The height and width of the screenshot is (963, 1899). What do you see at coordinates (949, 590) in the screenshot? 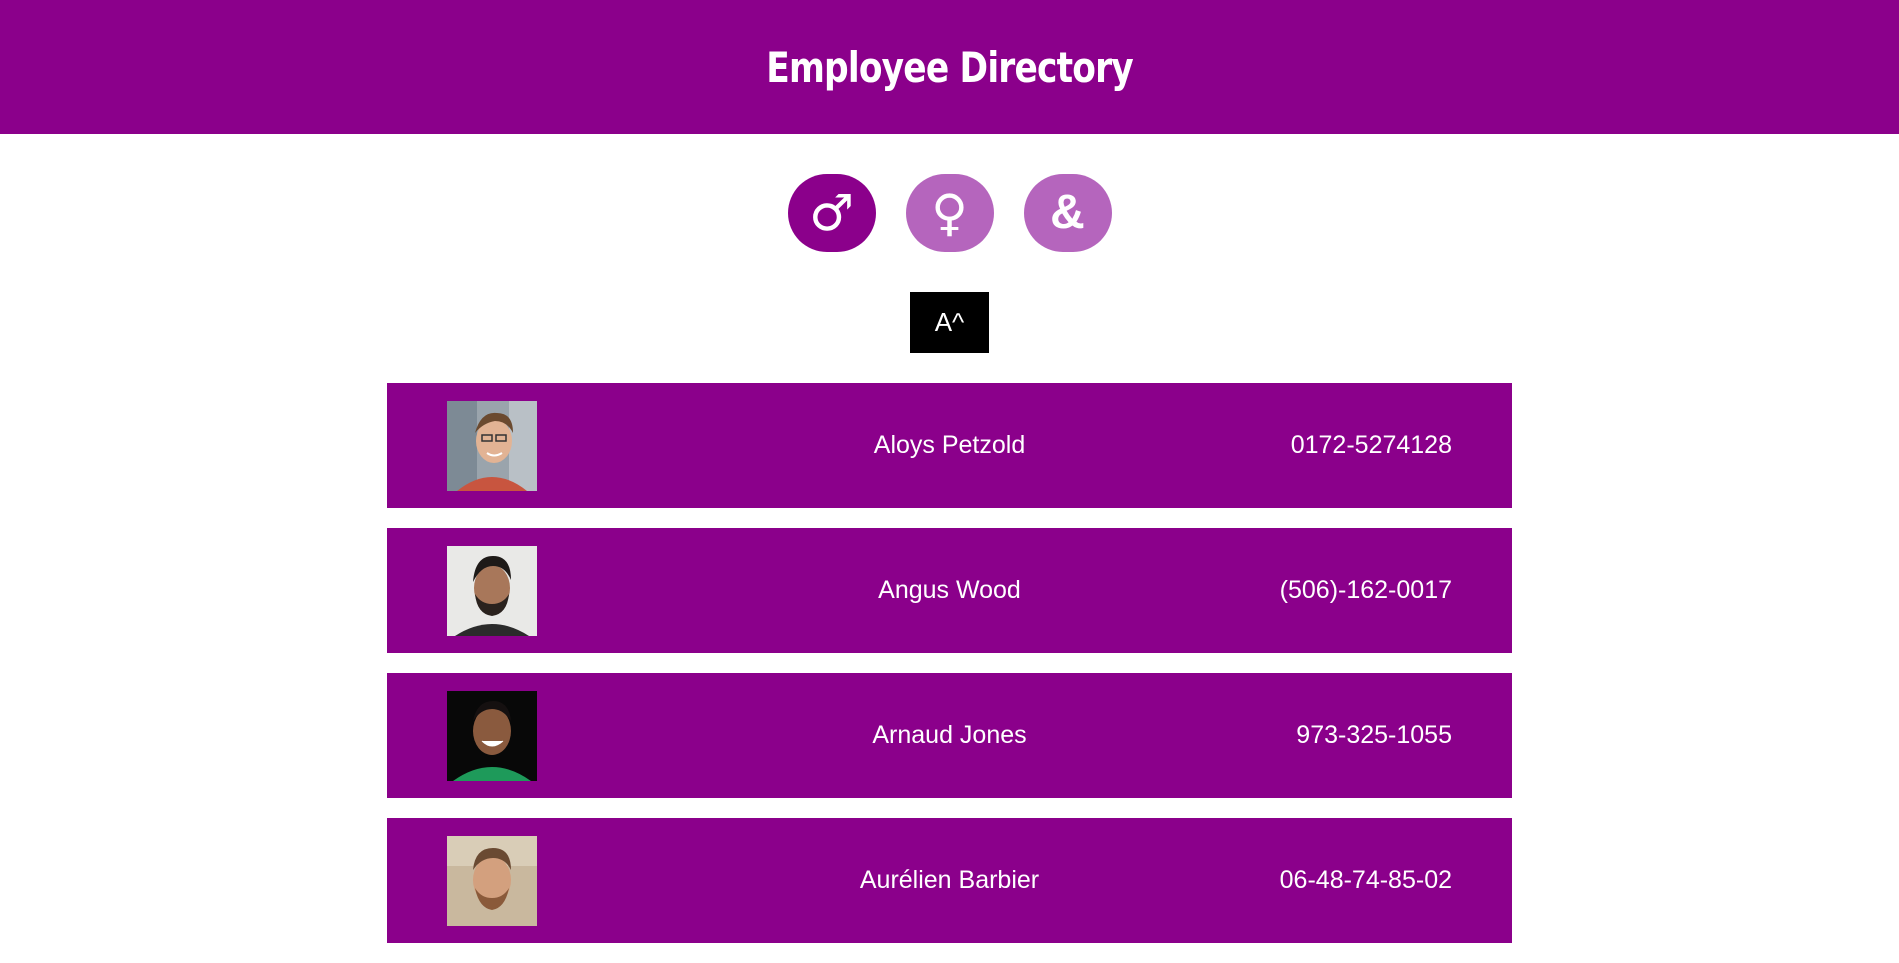
I see `employee-row: Angus Wood (506)-162-0017` at bounding box center [949, 590].